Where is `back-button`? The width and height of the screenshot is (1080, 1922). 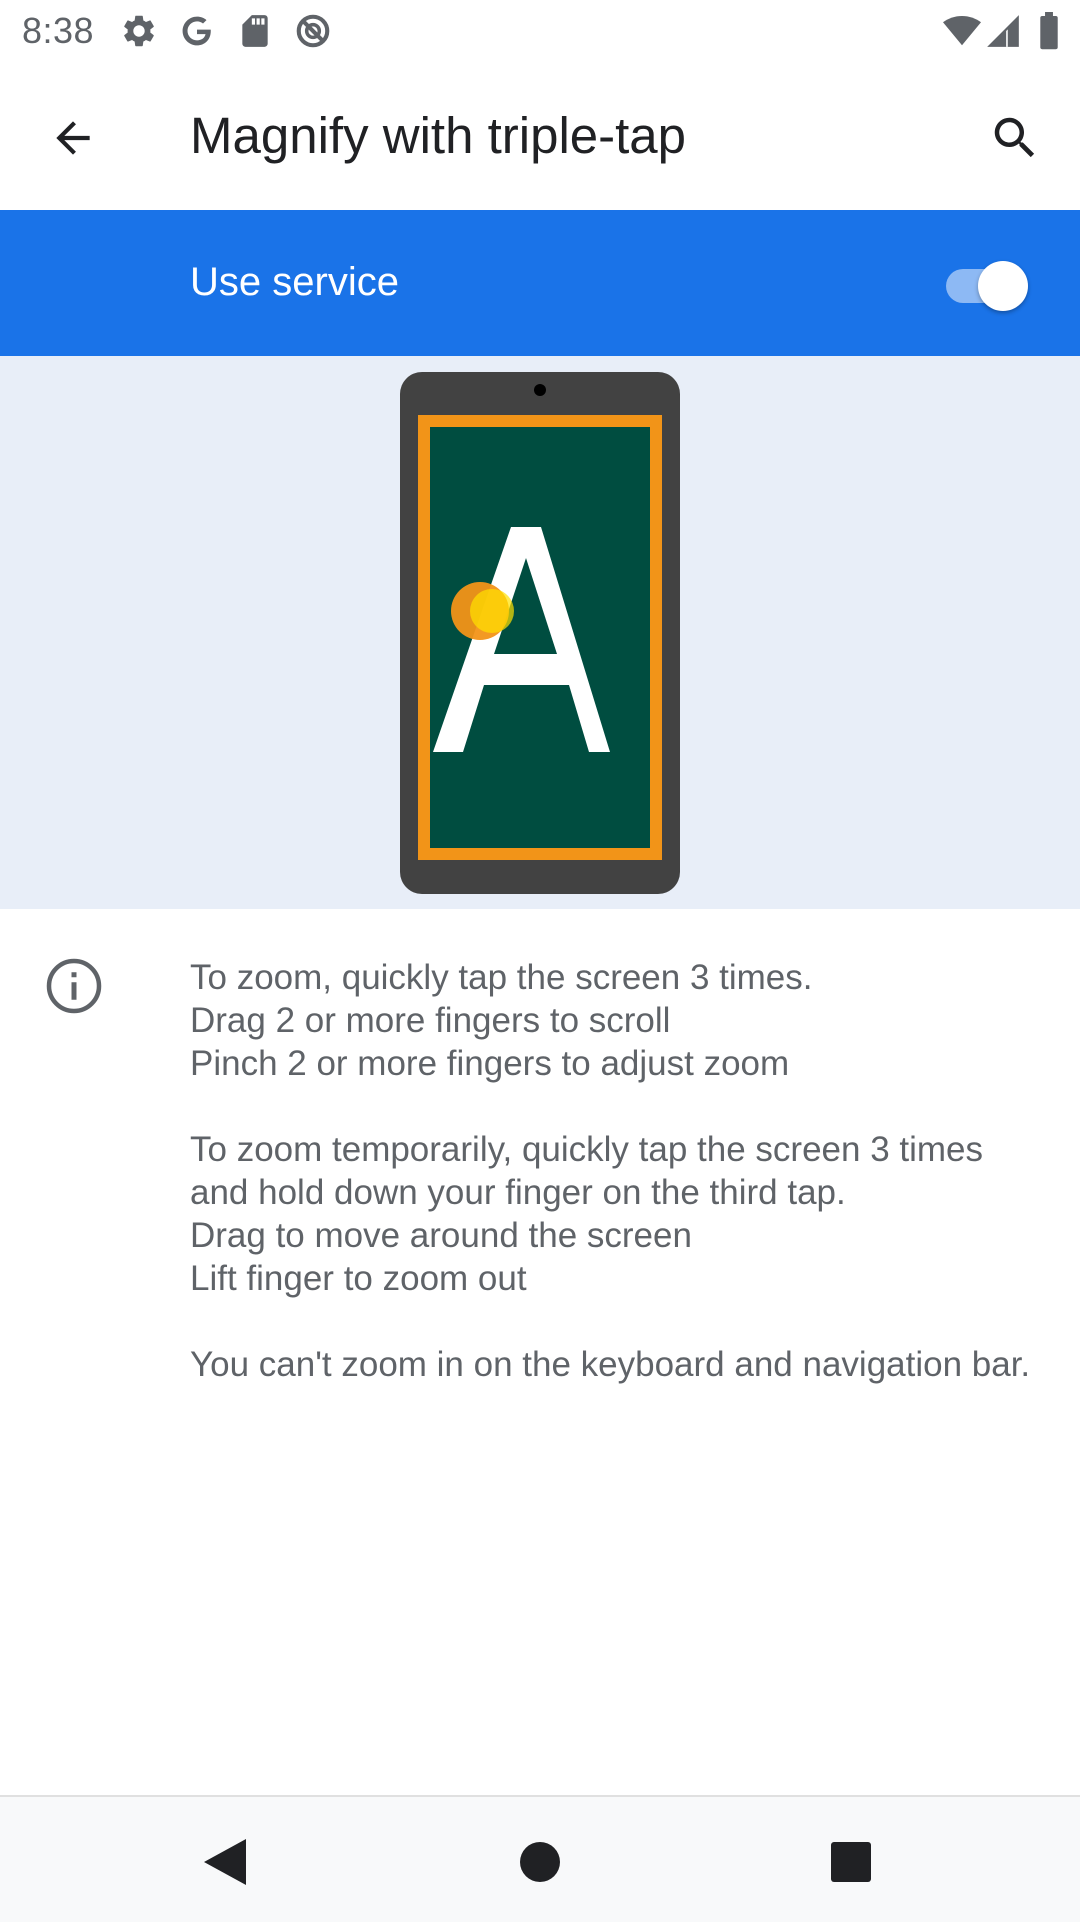 back-button is located at coordinates (73, 138).